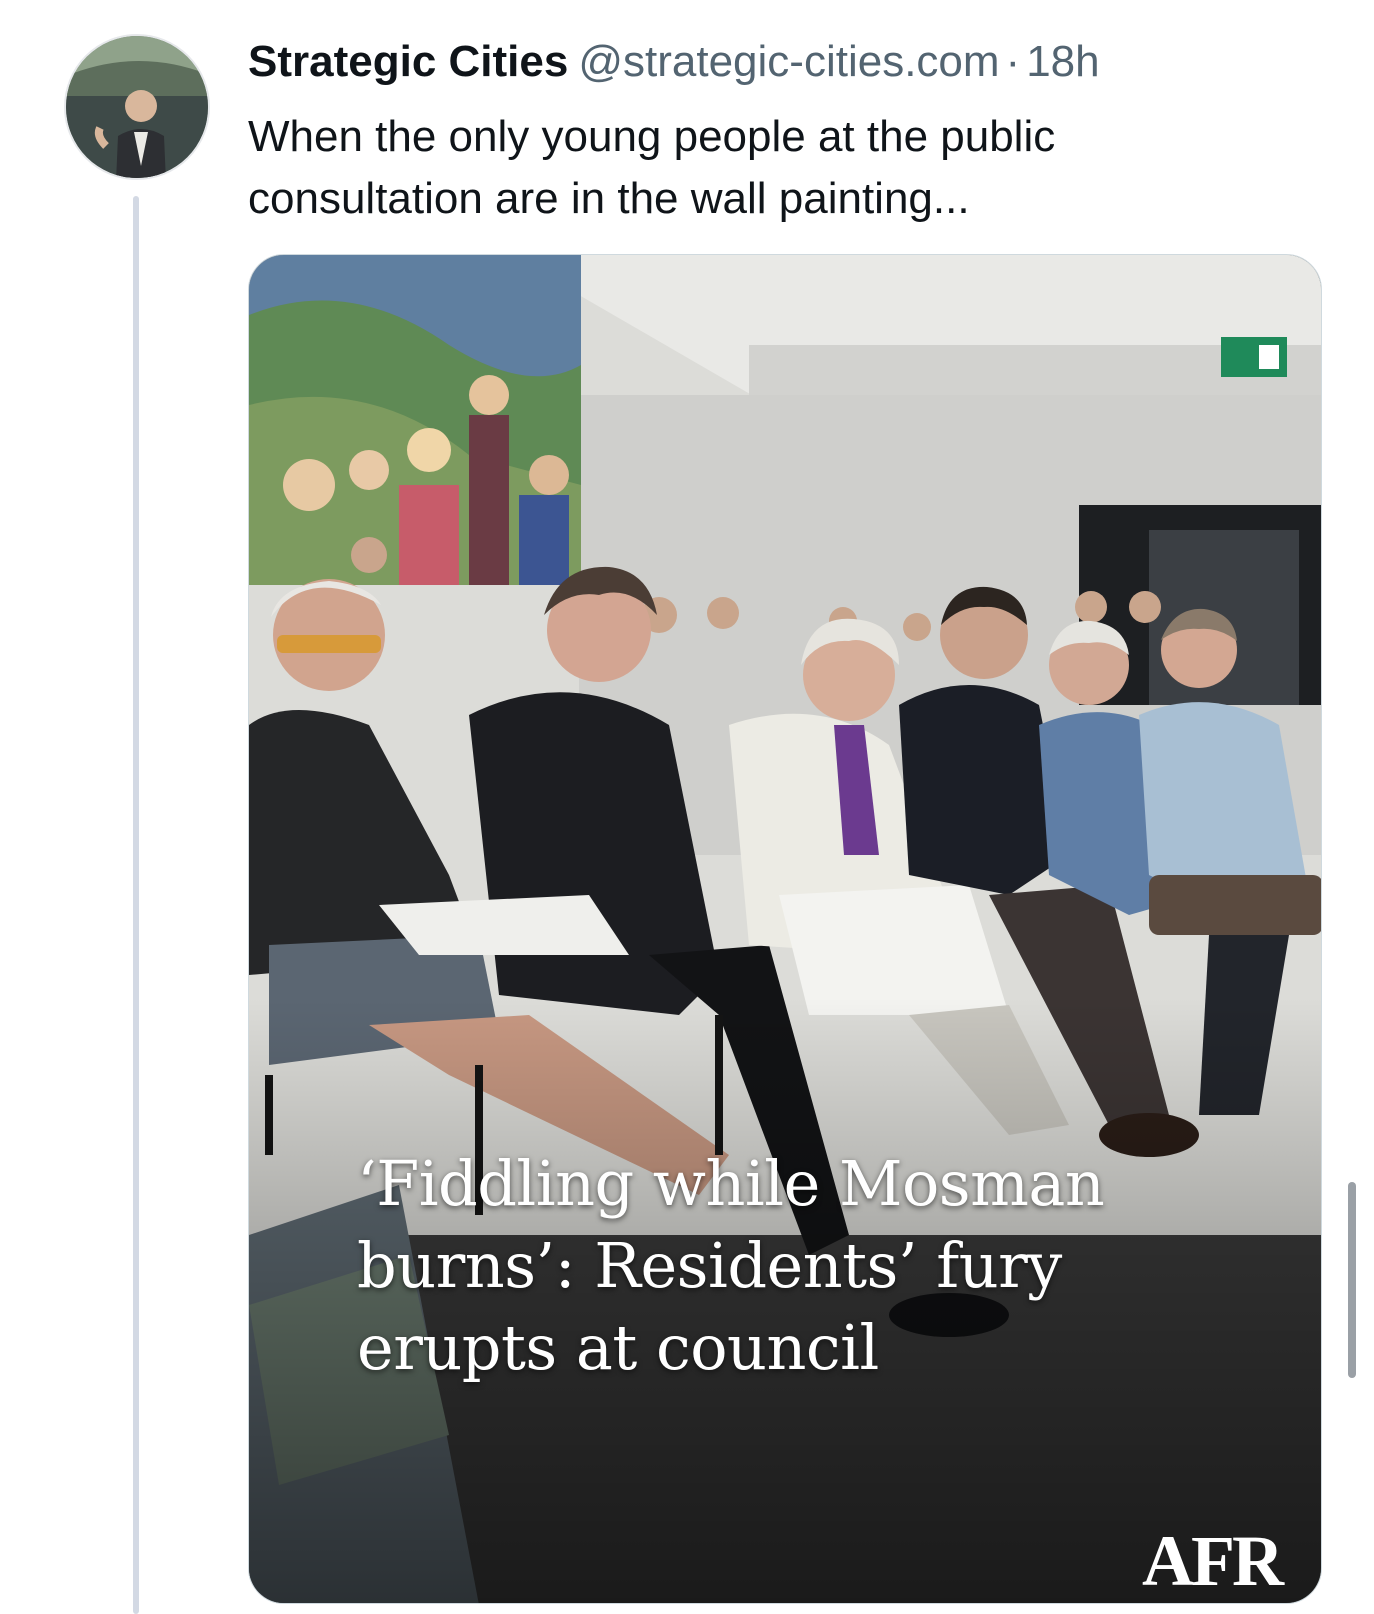  Describe the element at coordinates (788, 61) in the screenshot. I see `author-handle: @strategic-cities.com` at that location.